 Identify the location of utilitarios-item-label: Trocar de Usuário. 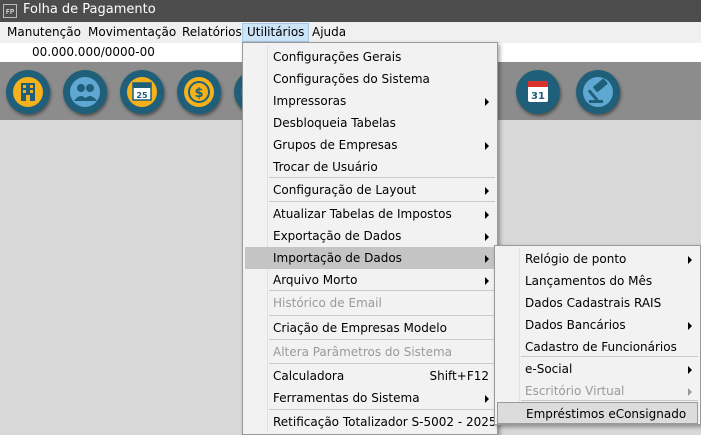
(325, 167).